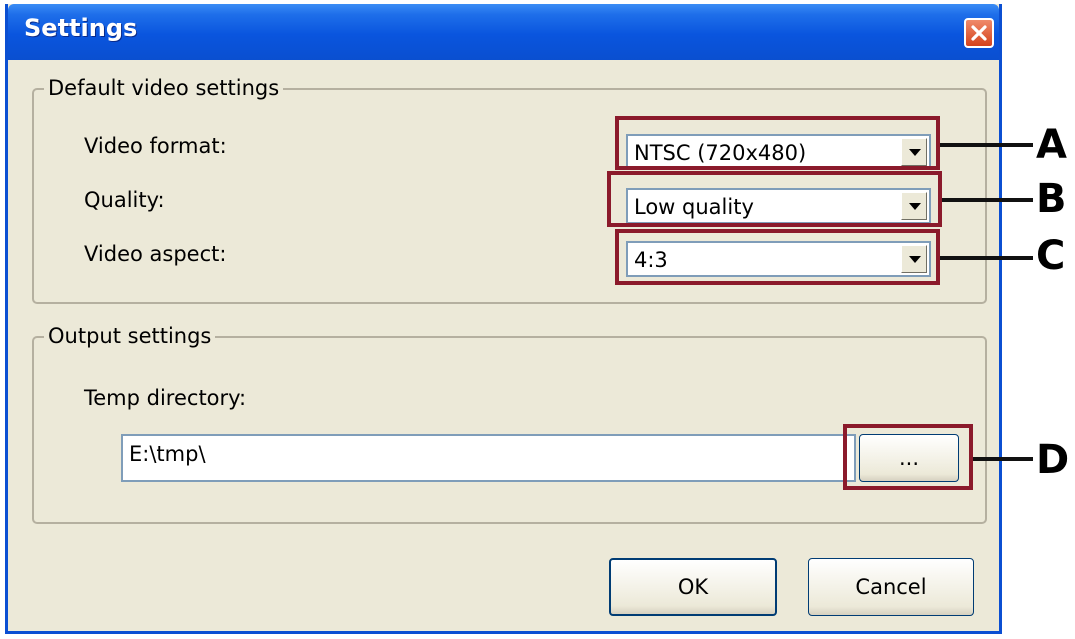  Describe the element at coordinates (488, 458) in the screenshot. I see `temp-directory-input: E:\tmp\` at that location.